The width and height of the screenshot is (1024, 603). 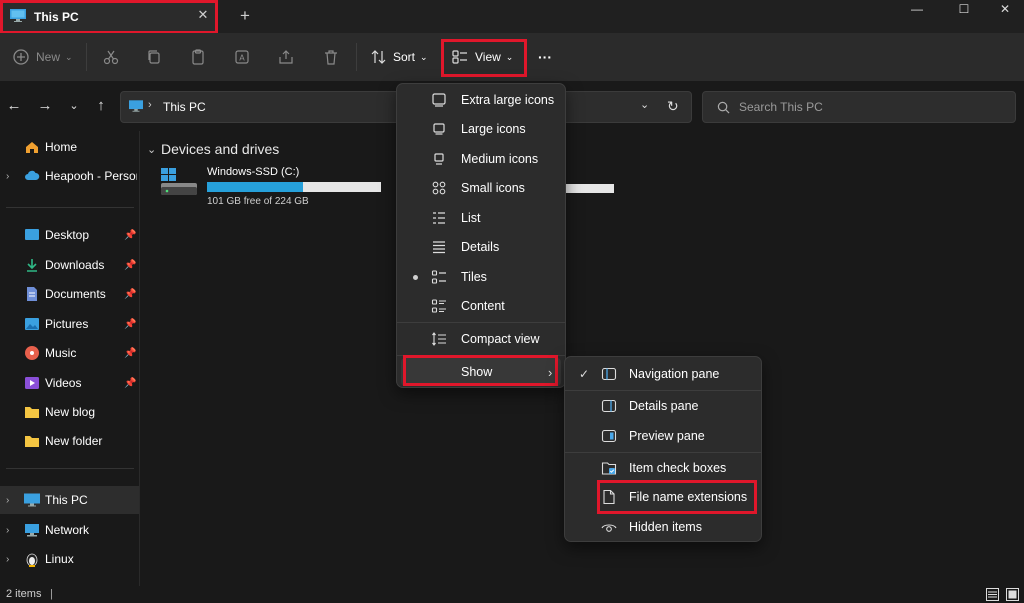 What do you see at coordinates (179, 183) in the screenshot?
I see `drive-icon` at bounding box center [179, 183].